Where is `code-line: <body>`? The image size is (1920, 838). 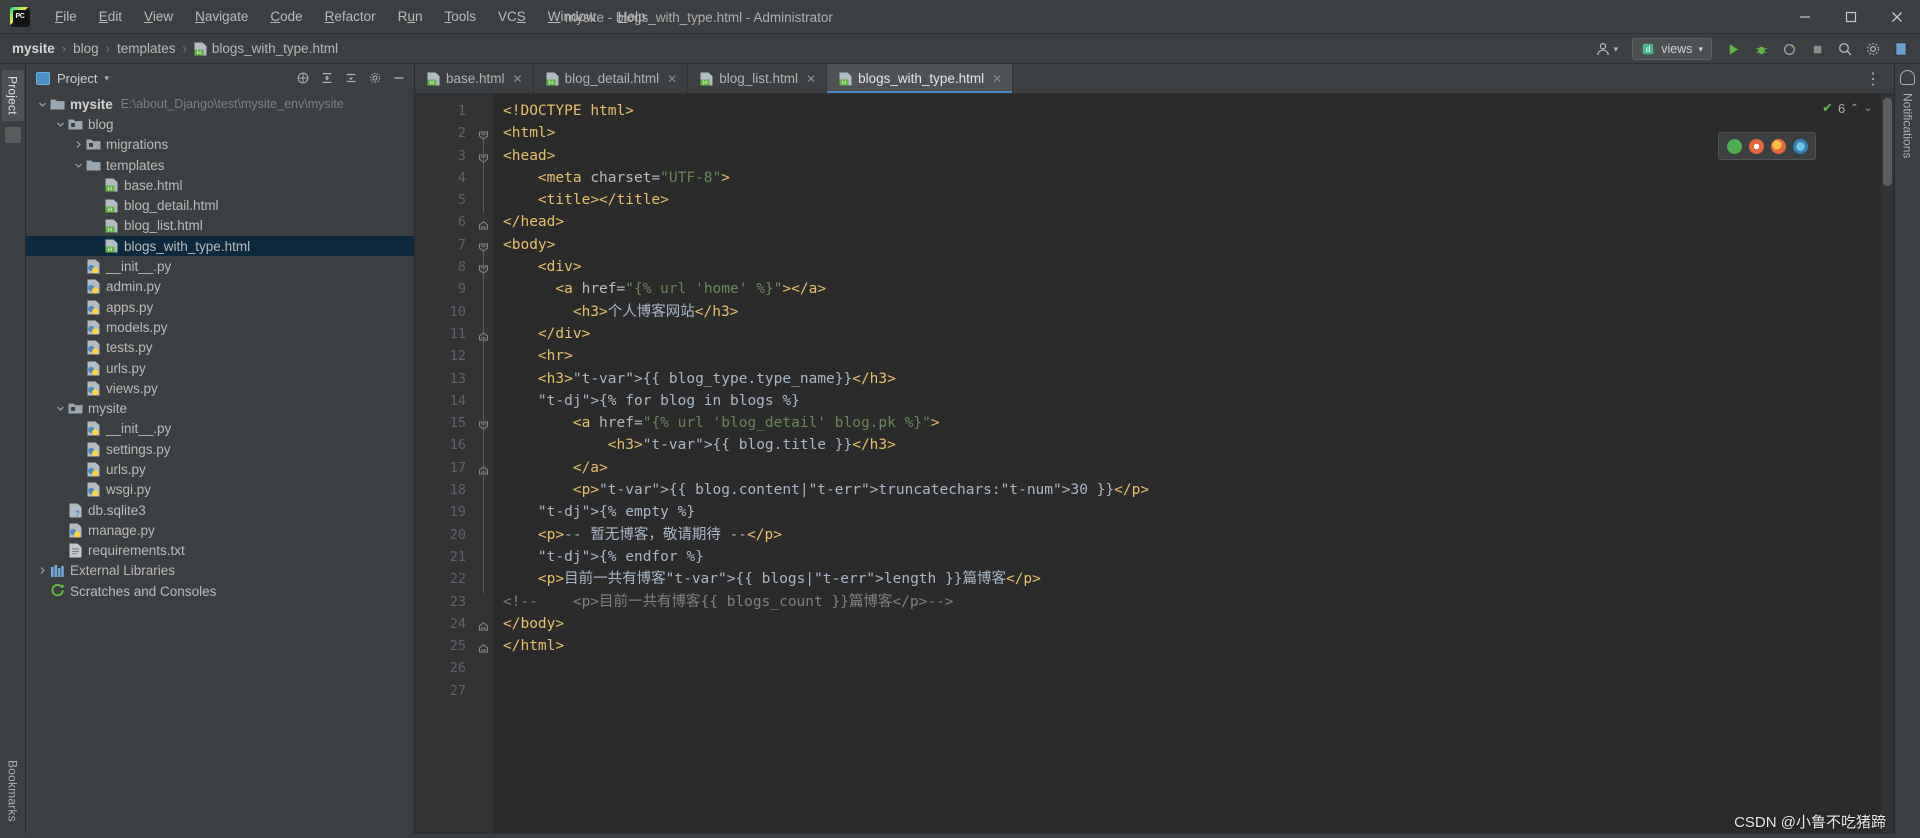
code-line: <body> is located at coordinates (1198, 245).